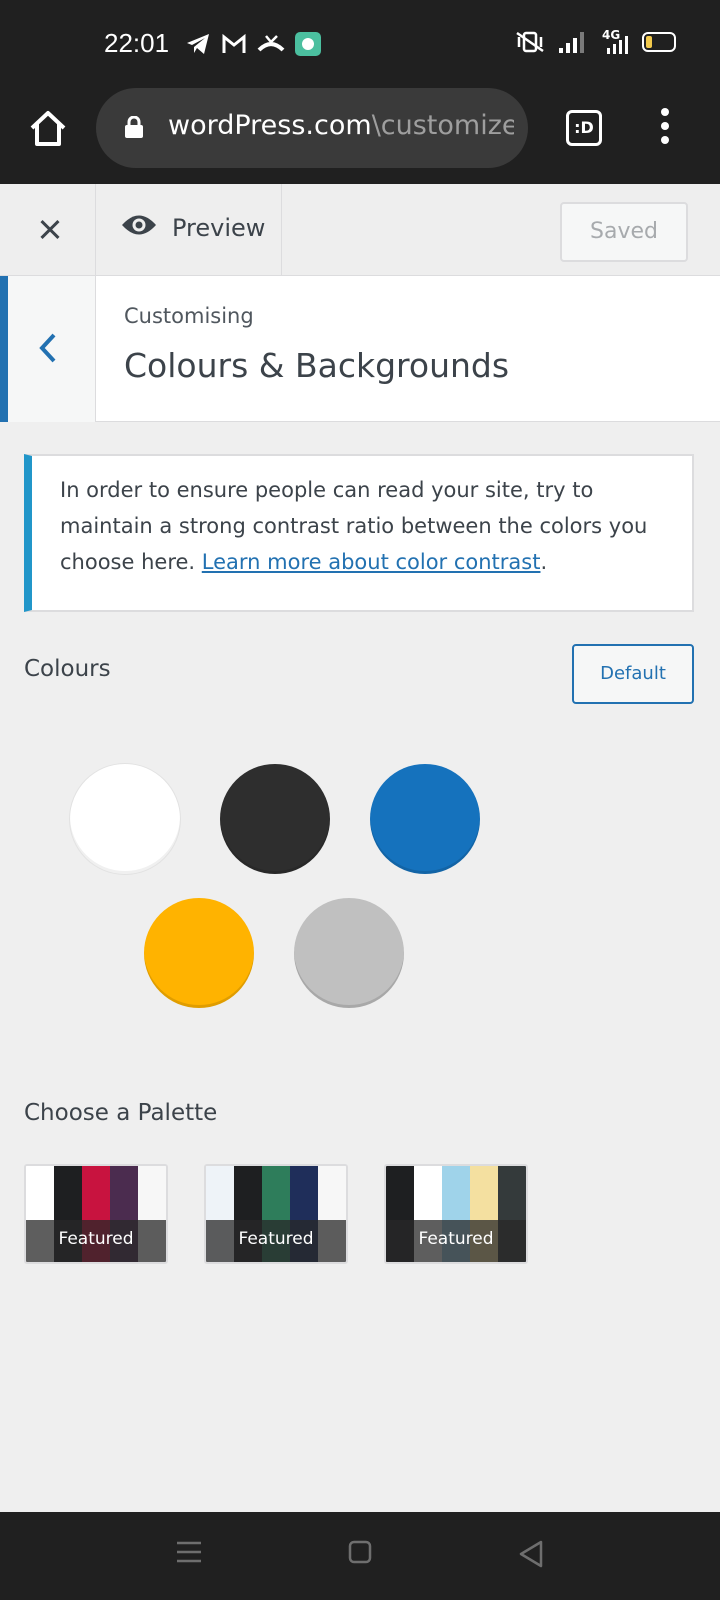 This screenshot has width=720, height=1600. What do you see at coordinates (139, 225) in the screenshot?
I see `eye-icon` at bounding box center [139, 225].